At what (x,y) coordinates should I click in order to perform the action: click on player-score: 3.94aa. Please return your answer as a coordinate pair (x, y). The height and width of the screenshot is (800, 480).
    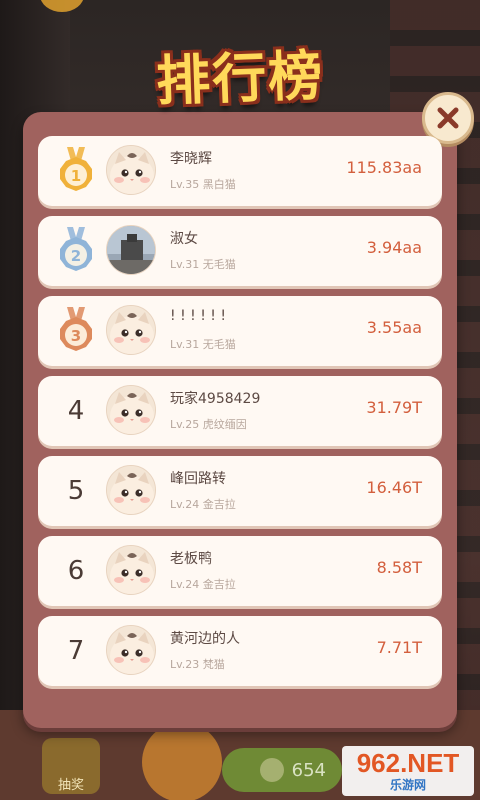
    Looking at the image, I should click on (394, 247).